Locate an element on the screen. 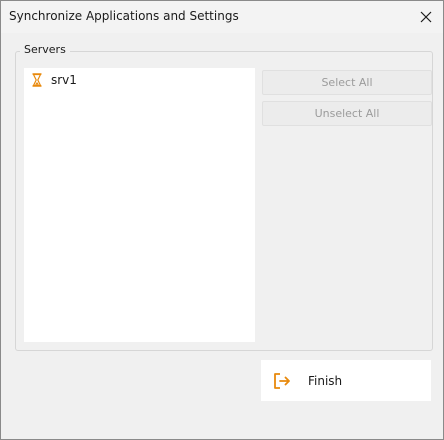 The height and width of the screenshot is (440, 444). exit-arrow-icon is located at coordinates (282, 380).